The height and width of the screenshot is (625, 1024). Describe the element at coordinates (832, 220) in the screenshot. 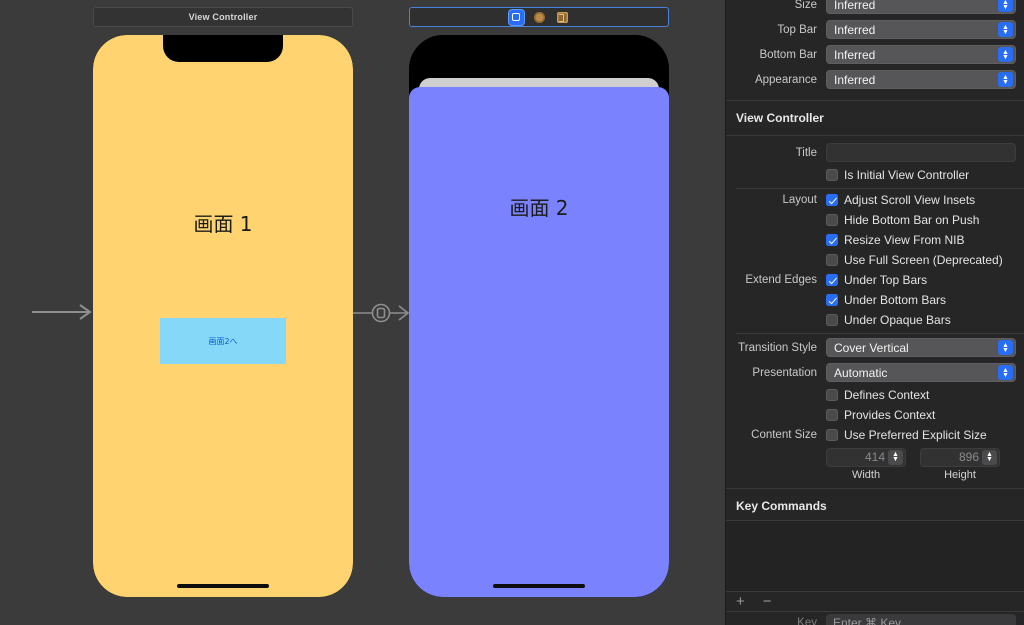

I see `checkbox-hide-bottom-bar-on-push` at that location.